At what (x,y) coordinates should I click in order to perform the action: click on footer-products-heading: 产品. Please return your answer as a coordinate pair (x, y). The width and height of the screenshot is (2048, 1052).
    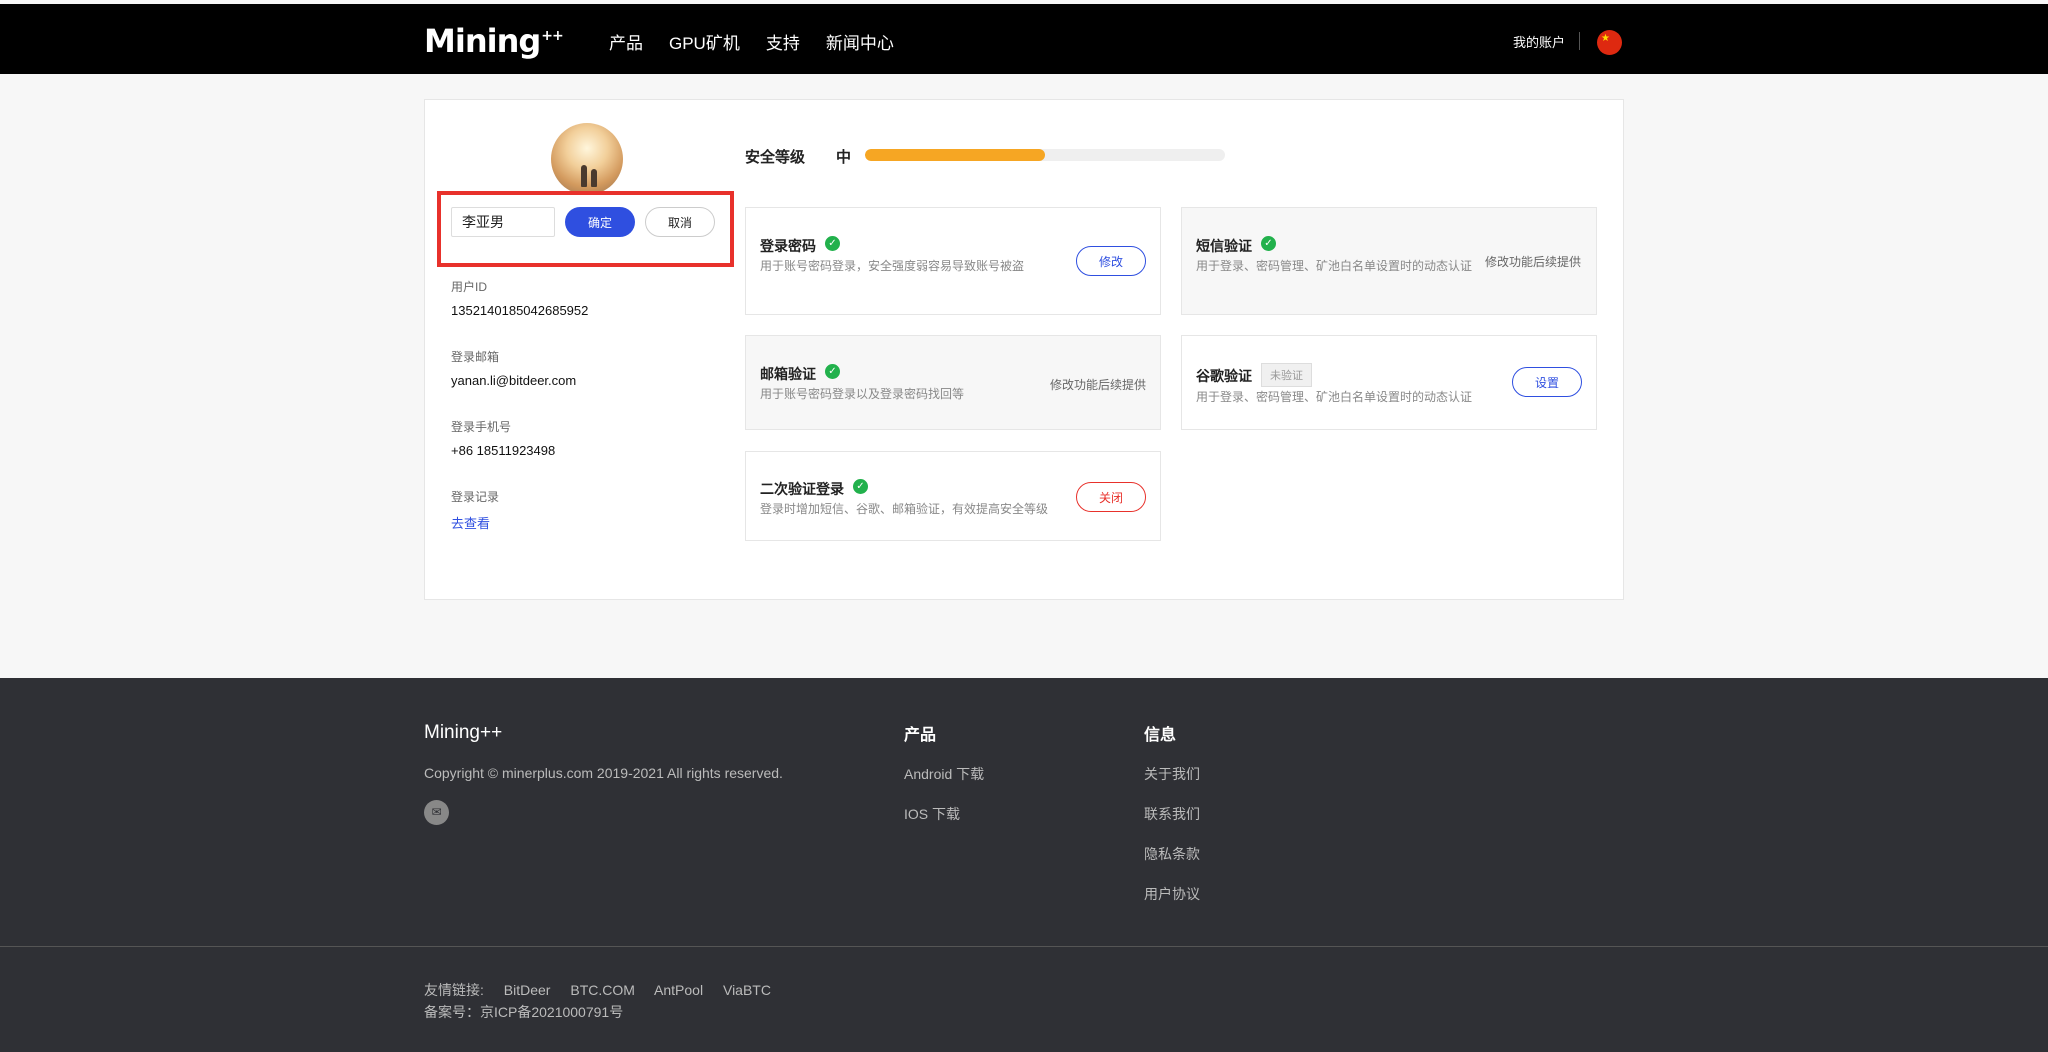
    Looking at the image, I should click on (920, 735).